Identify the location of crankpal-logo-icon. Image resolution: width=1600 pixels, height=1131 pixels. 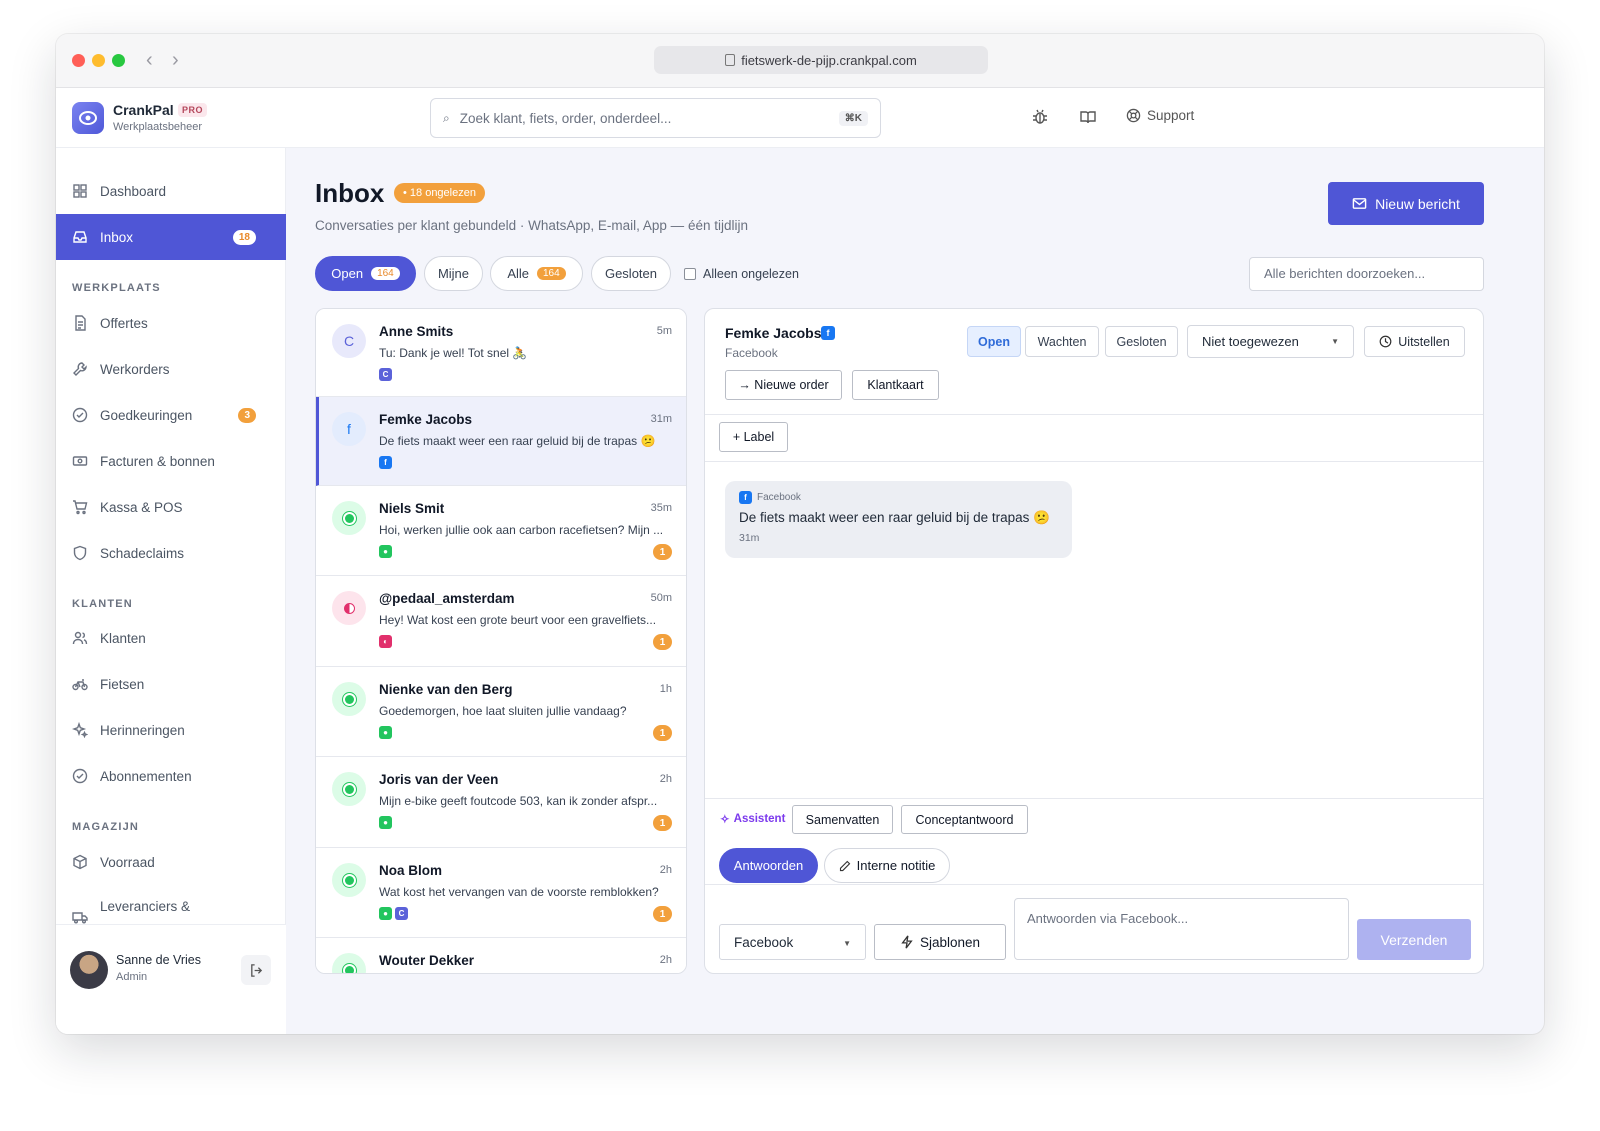
(88, 118).